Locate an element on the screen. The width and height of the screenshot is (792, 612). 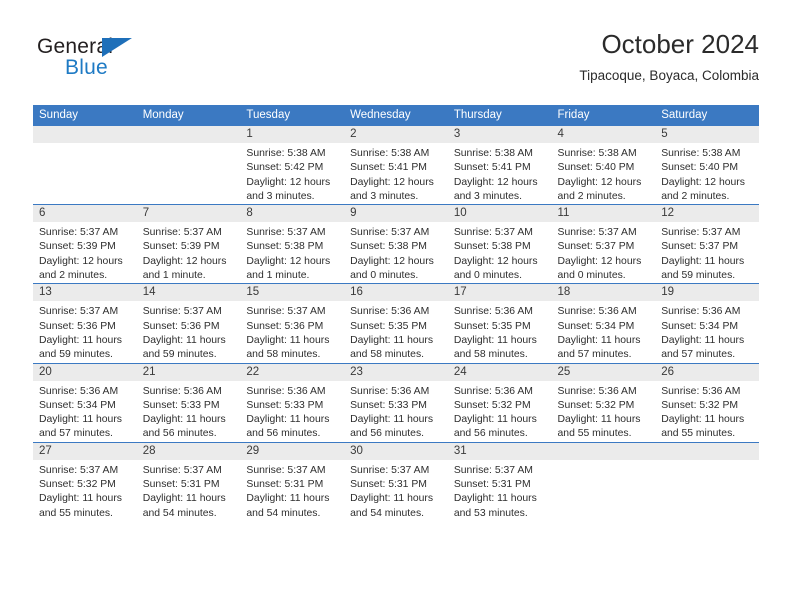
day-number: 23 is located at coordinates (396, 372).